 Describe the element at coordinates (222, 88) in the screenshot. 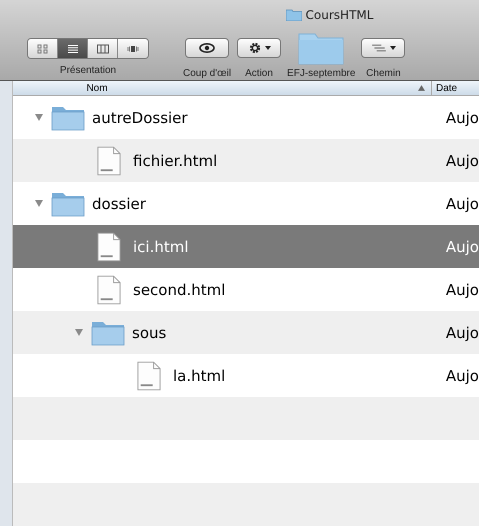

I see `column-header: Nom` at that location.